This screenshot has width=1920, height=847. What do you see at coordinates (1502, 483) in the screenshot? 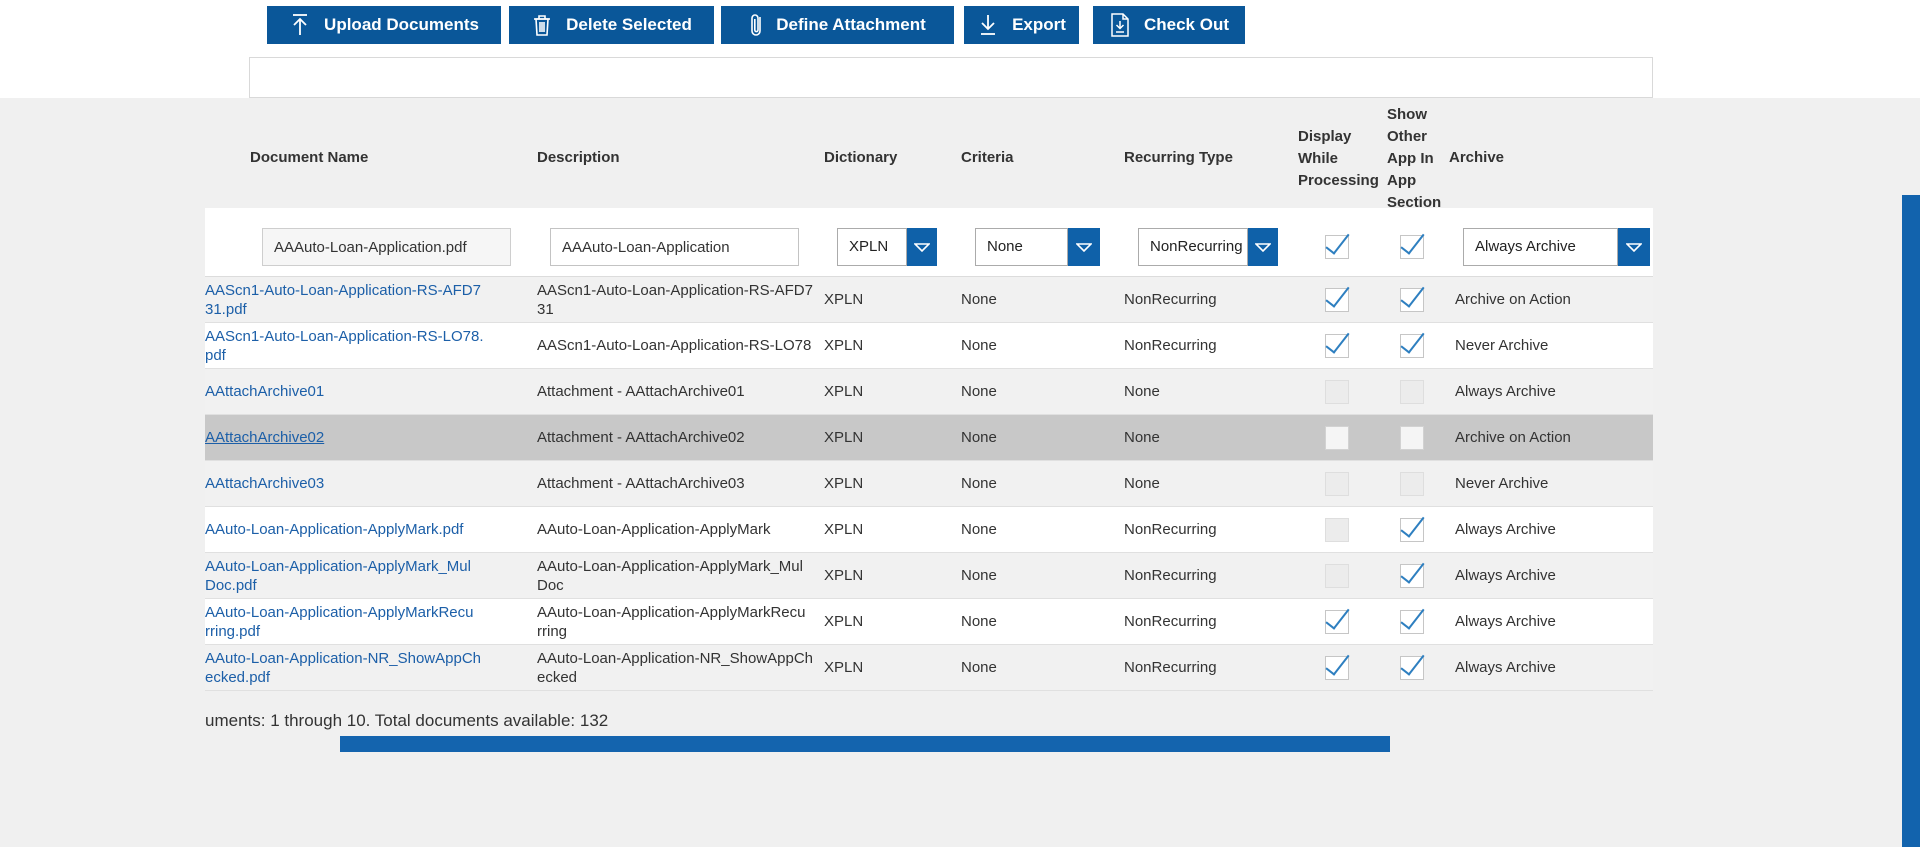
I see `archive-cell: Never Archive` at bounding box center [1502, 483].